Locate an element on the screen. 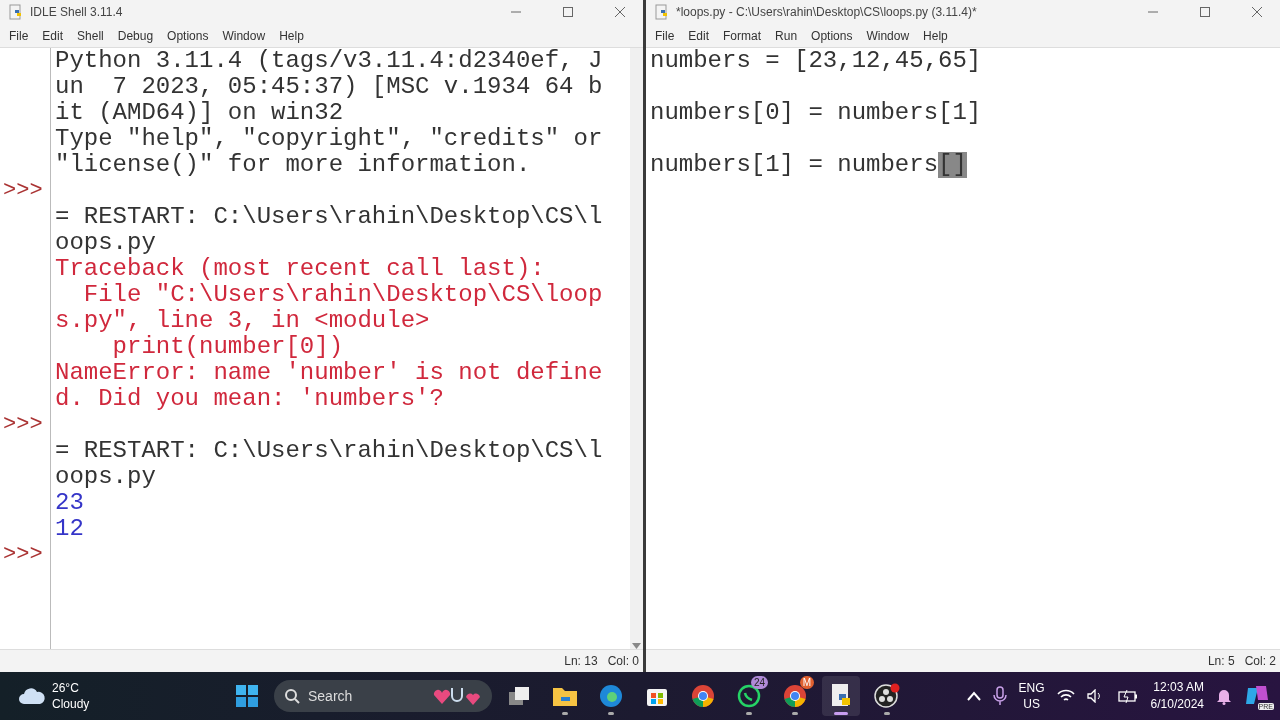 The image size is (1280, 720). menu-item: Debug is located at coordinates (135, 35).